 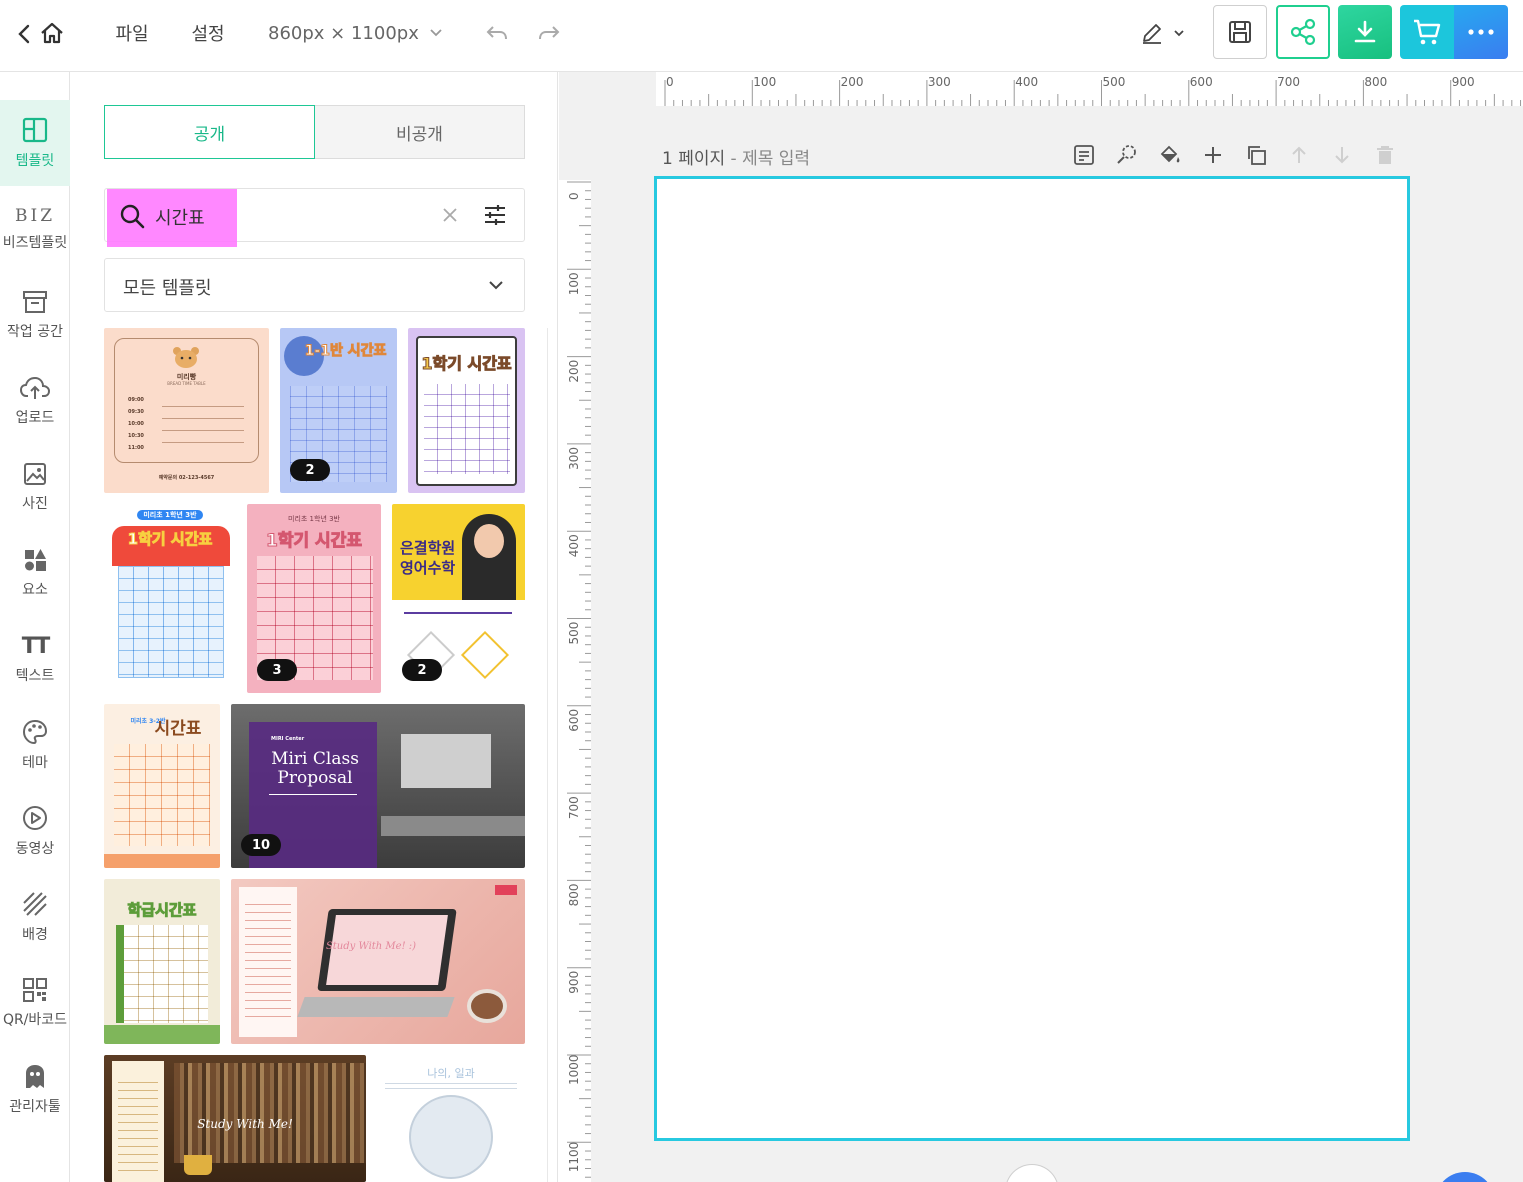 What do you see at coordinates (1465, 1177) in the screenshot?
I see `help-button` at bounding box center [1465, 1177].